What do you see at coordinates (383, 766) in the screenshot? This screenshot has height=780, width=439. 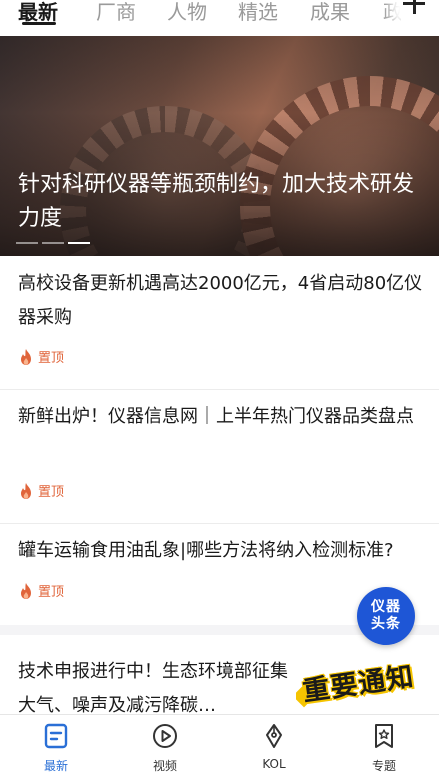 I see `nav-label: 专题` at bounding box center [383, 766].